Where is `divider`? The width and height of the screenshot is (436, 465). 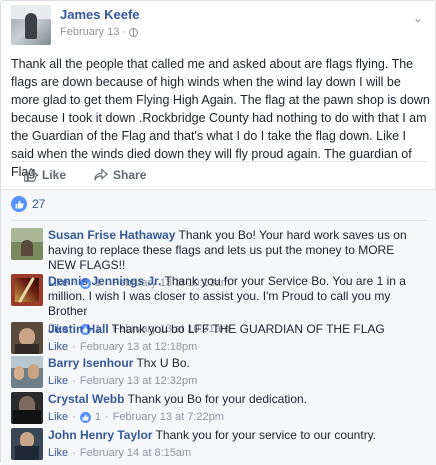
divider is located at coordinates (219, 220).